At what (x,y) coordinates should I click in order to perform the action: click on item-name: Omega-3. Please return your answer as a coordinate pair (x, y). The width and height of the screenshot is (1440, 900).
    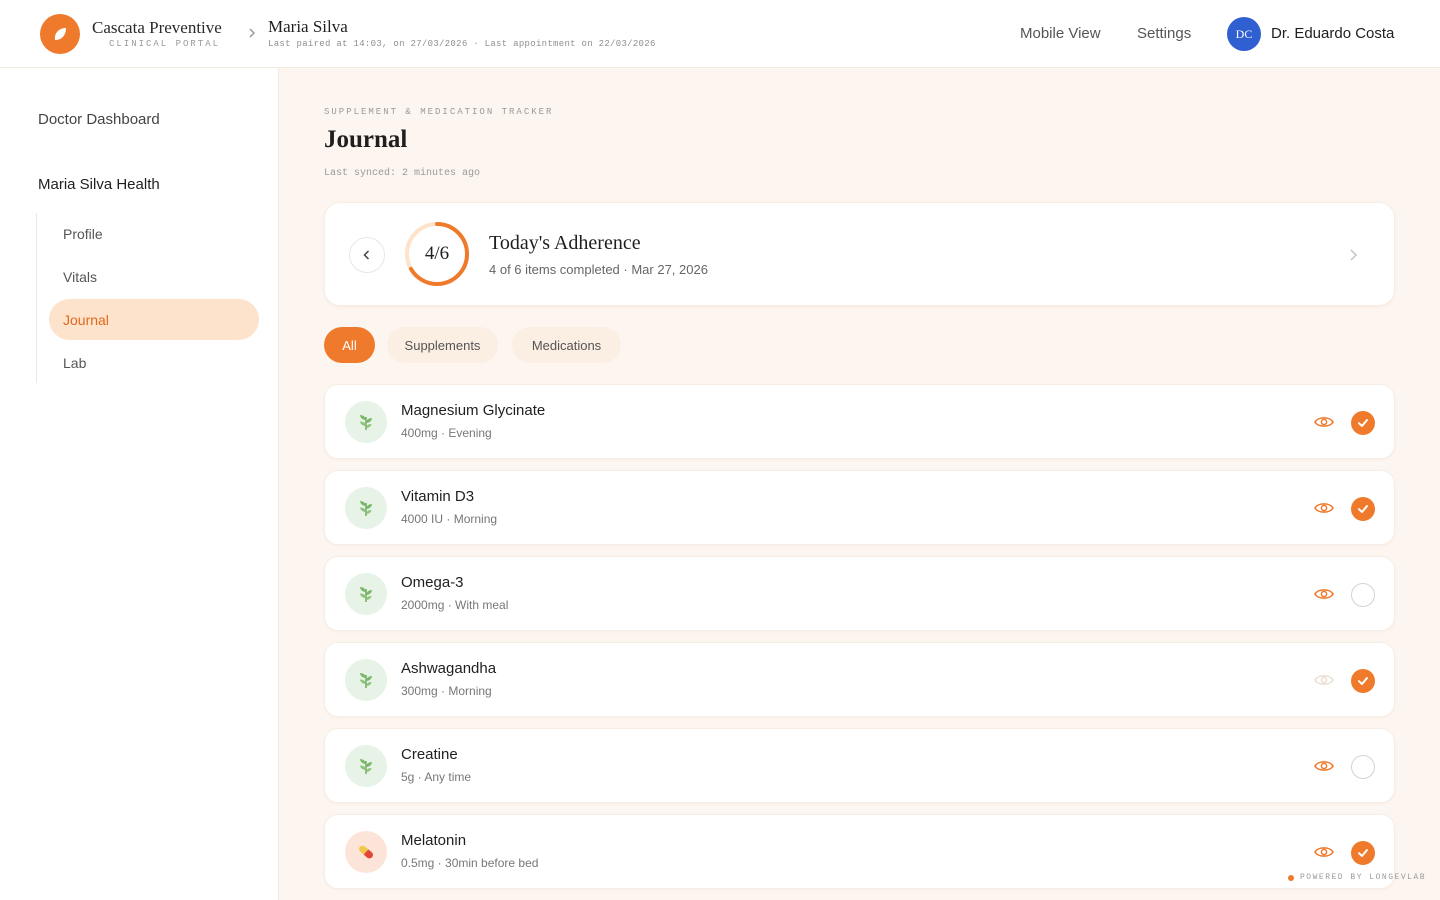
    Looking at the image, I should click on (432, 582).